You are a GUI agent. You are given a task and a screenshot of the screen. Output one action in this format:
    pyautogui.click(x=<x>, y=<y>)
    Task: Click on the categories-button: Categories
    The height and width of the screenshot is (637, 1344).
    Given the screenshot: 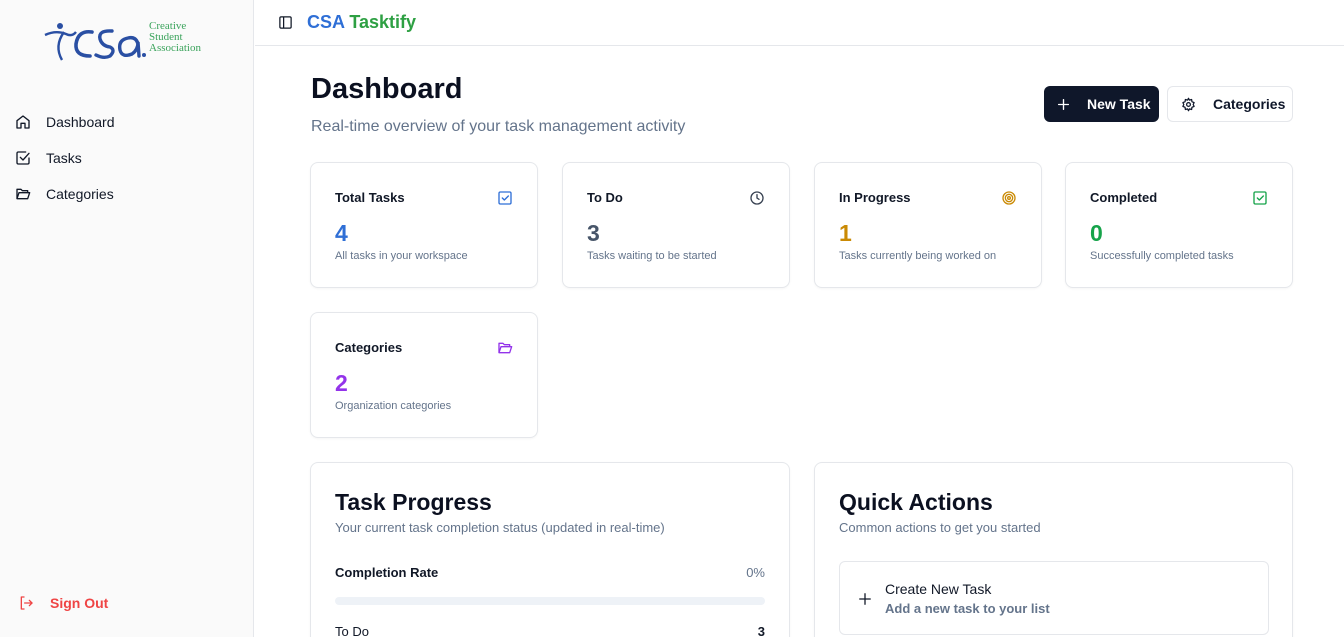 What is the action you would take?
    pyautogui.click(x=1230, y=104)
    